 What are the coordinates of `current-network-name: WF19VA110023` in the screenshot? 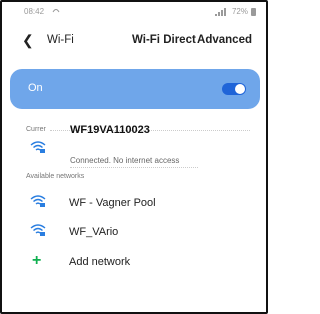 It's located at (110, 130).